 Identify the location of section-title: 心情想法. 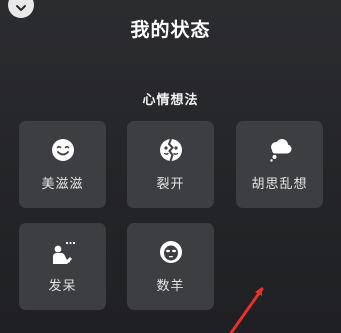
(170, 100).